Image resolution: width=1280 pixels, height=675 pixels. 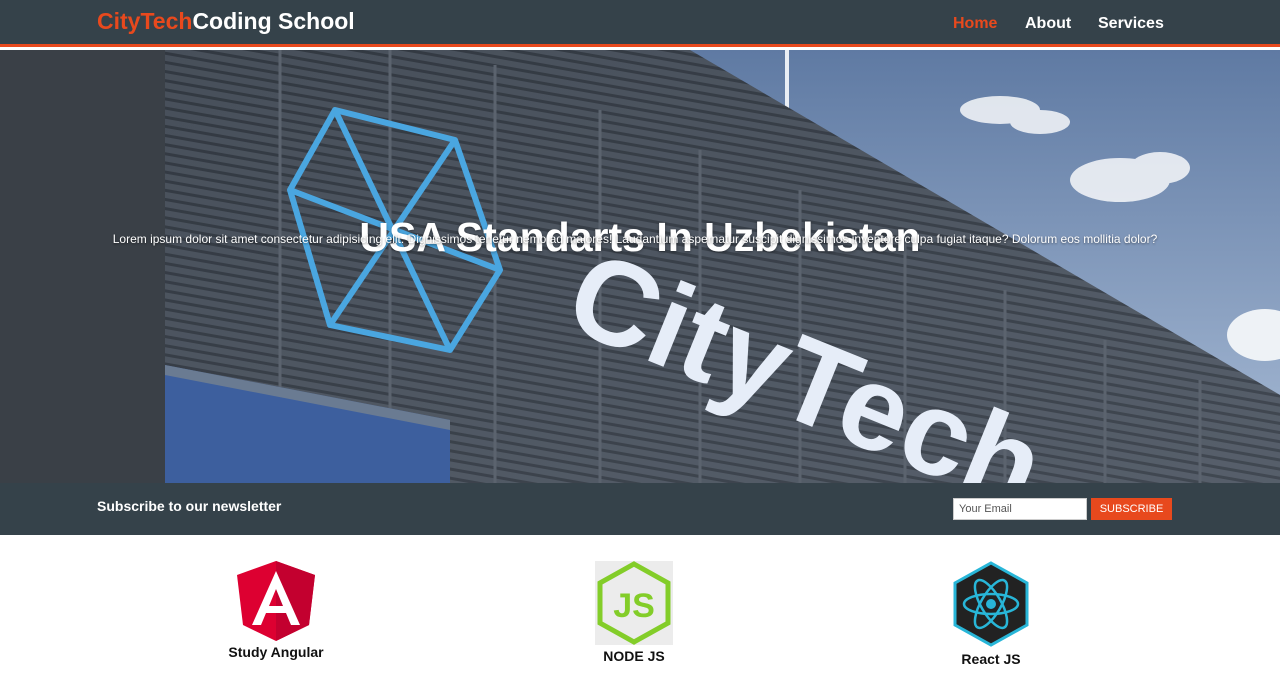 What do you see at coordinates (189, 506) in the screenshot?
I see `newsletter-heading: Subscribe to our newsletter` at bounding box center [189, 506].